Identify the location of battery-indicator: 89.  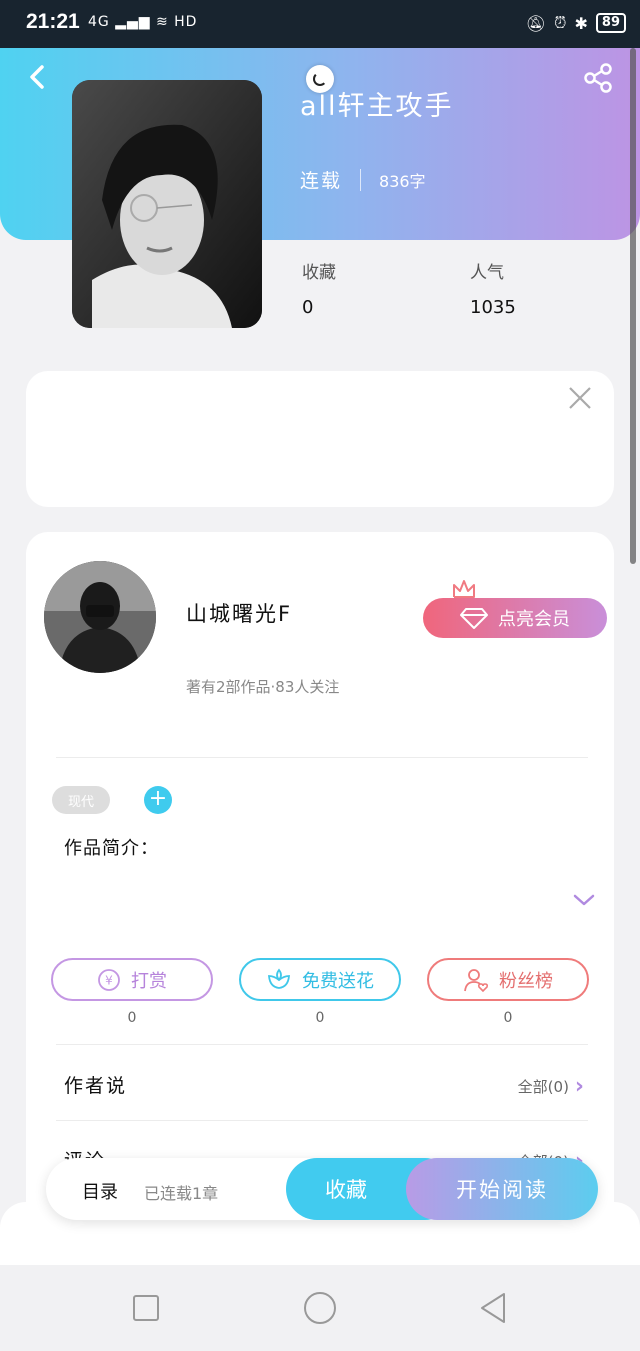
(610, 23).